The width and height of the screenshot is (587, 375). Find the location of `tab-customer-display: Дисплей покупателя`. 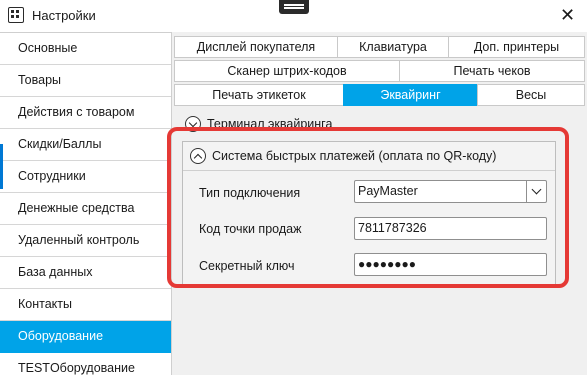

tab-customer-display: Дисплей покупателя is located at coordinates (256, 47).